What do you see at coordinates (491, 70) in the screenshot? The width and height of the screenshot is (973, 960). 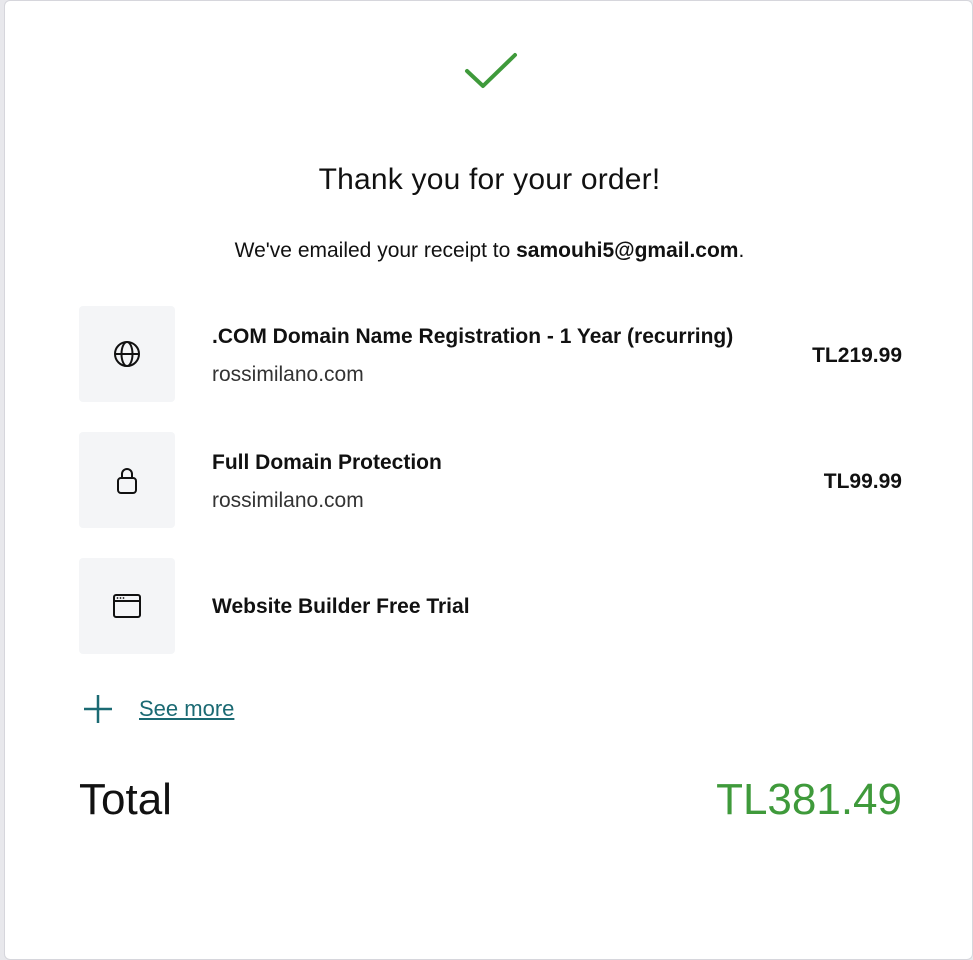 I see `checkmark-icon` at bounding box center [491, 70].